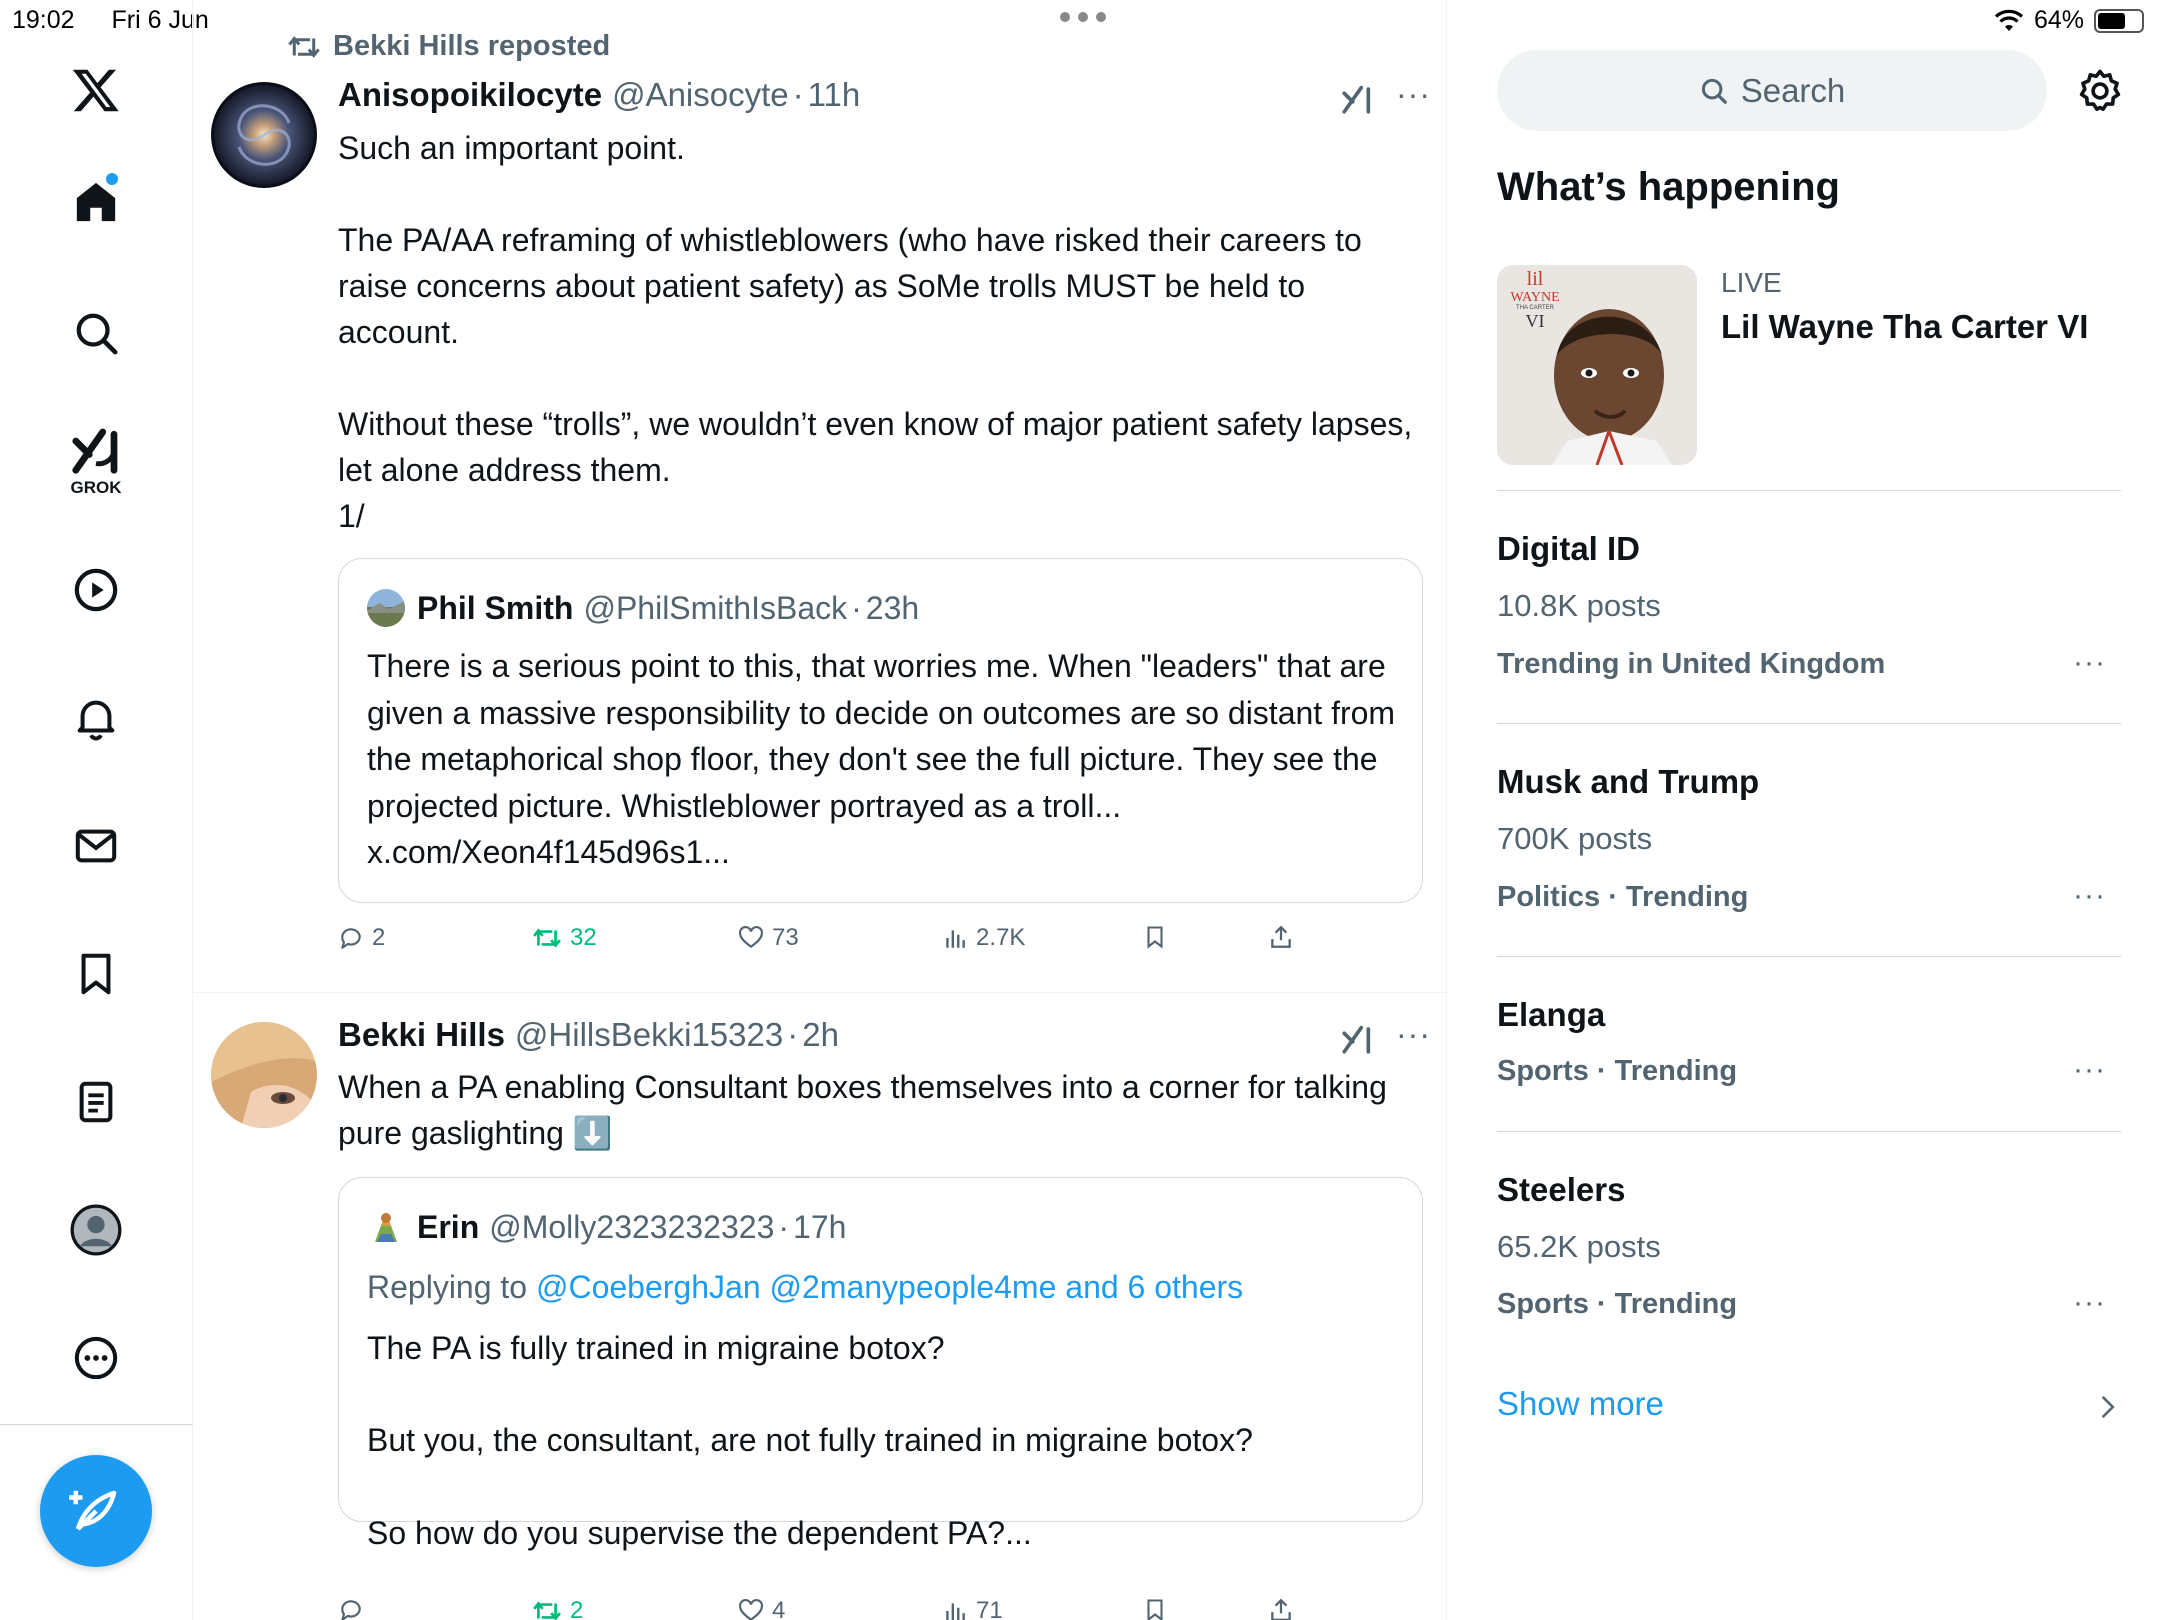 Image resolution: width=2160 pixels, height=1620 pixels. What do you see at coordinates (1535, 279) in the screenshot?
I see `album-cover-text: lil` at bounding box center [1535, 279].